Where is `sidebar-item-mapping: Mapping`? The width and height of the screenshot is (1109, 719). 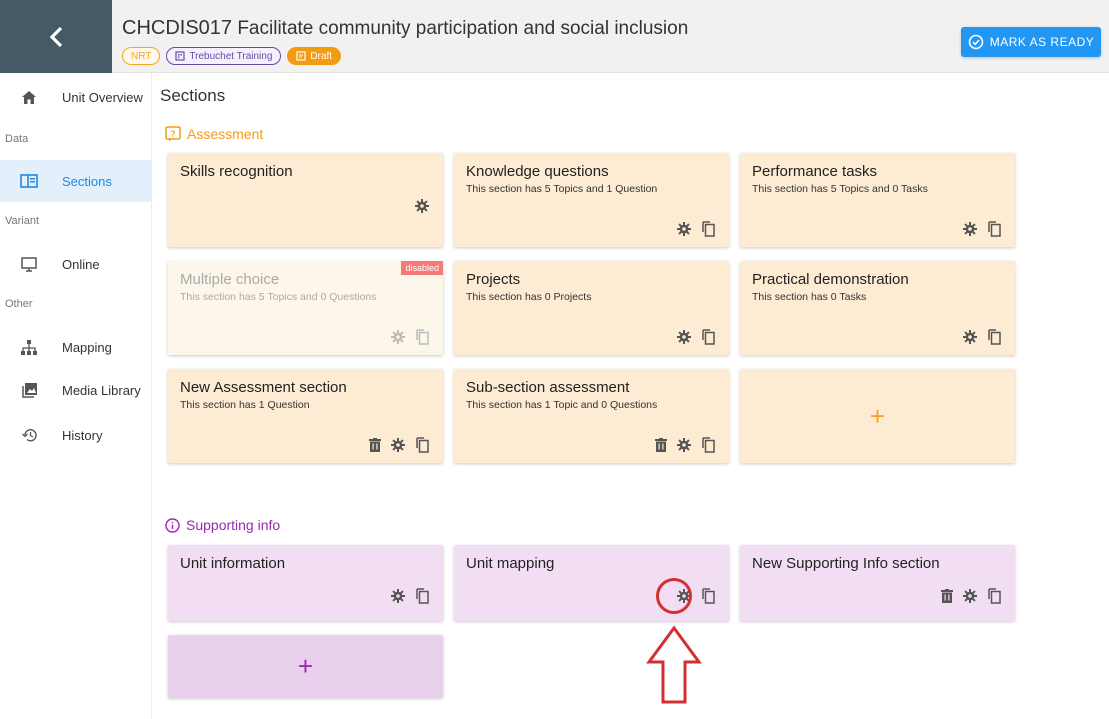
sidebar-item-mapping: Mapping is located at coordinates (76, 347).